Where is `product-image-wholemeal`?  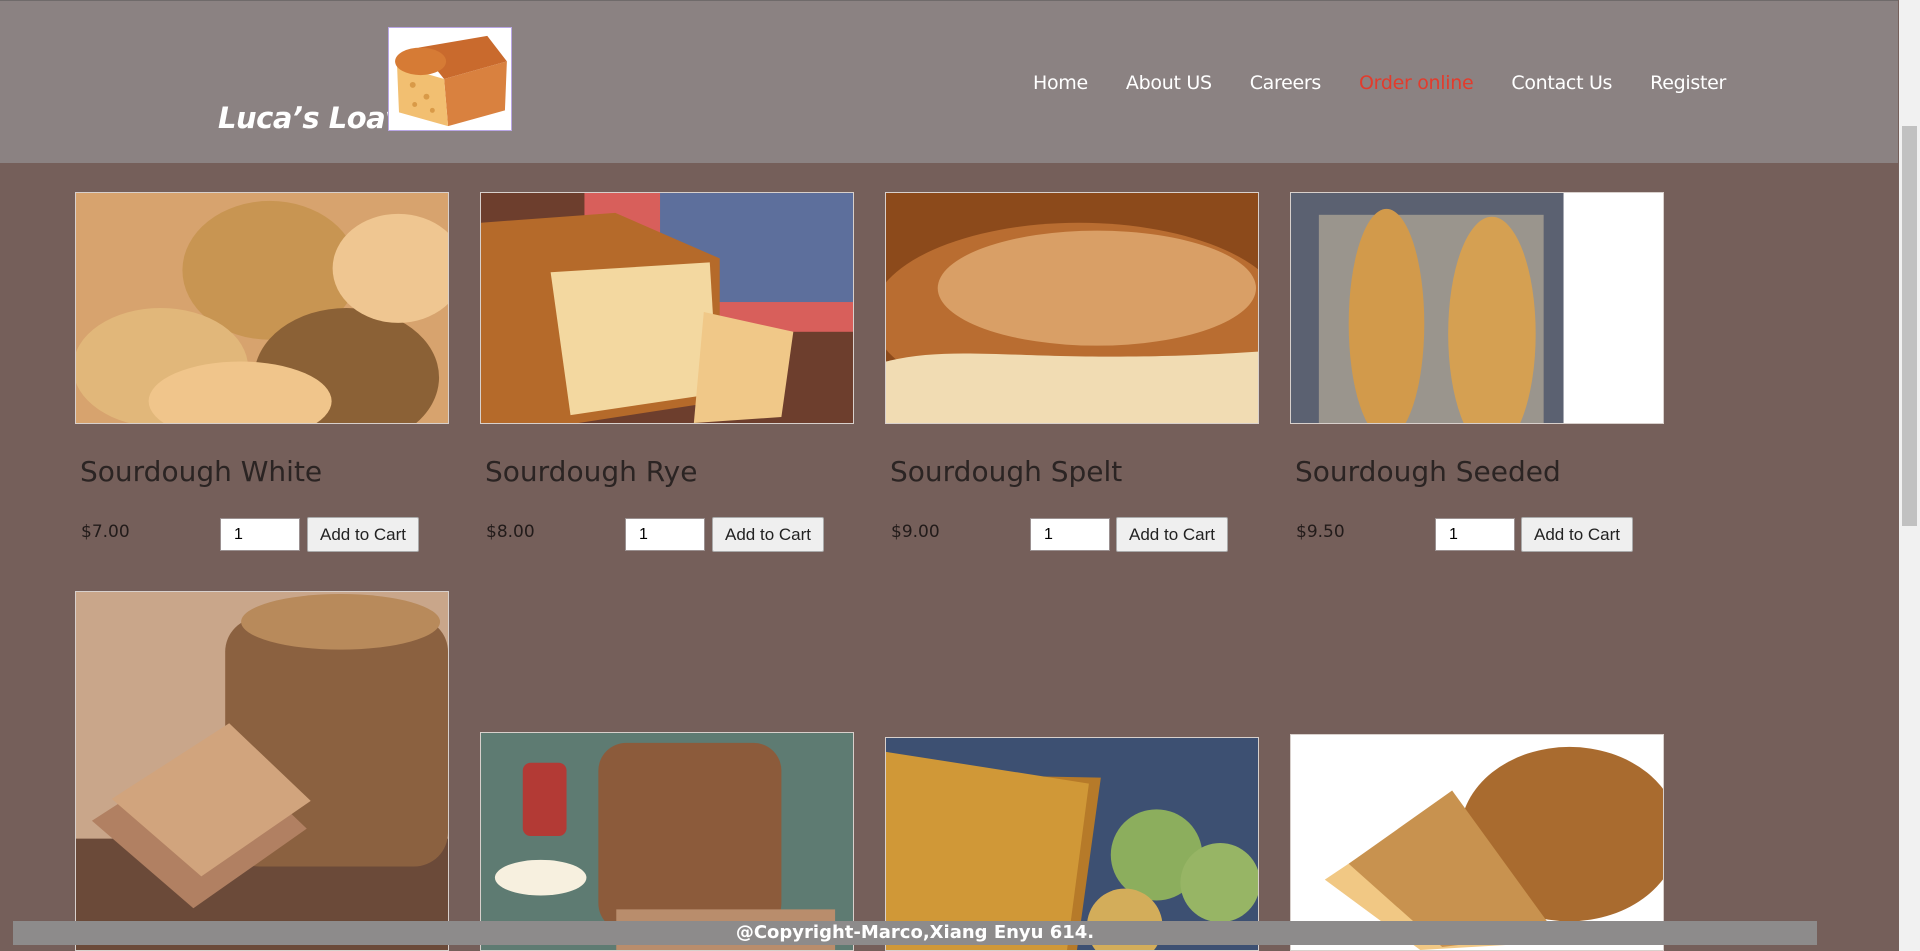
product-image-wholemeal is located at coordinates (262, 771).